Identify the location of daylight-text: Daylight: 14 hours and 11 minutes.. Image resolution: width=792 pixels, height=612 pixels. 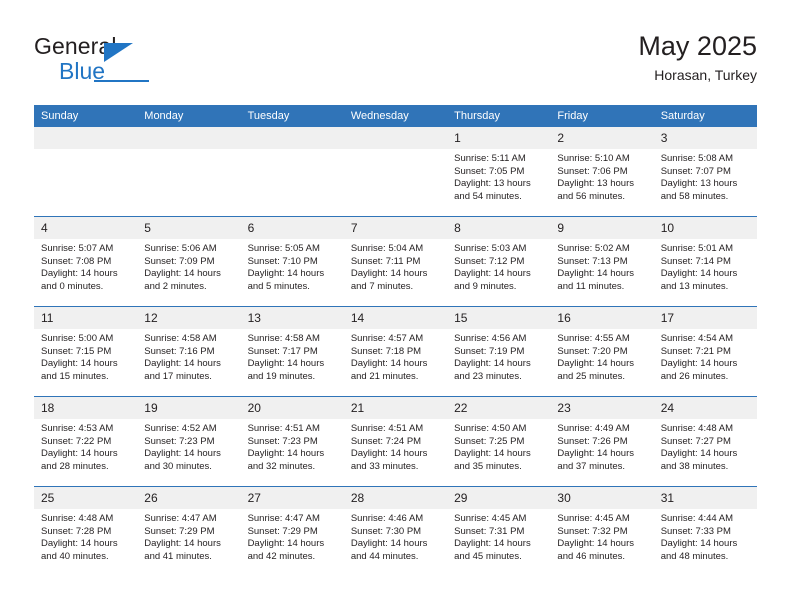
(595, 280).